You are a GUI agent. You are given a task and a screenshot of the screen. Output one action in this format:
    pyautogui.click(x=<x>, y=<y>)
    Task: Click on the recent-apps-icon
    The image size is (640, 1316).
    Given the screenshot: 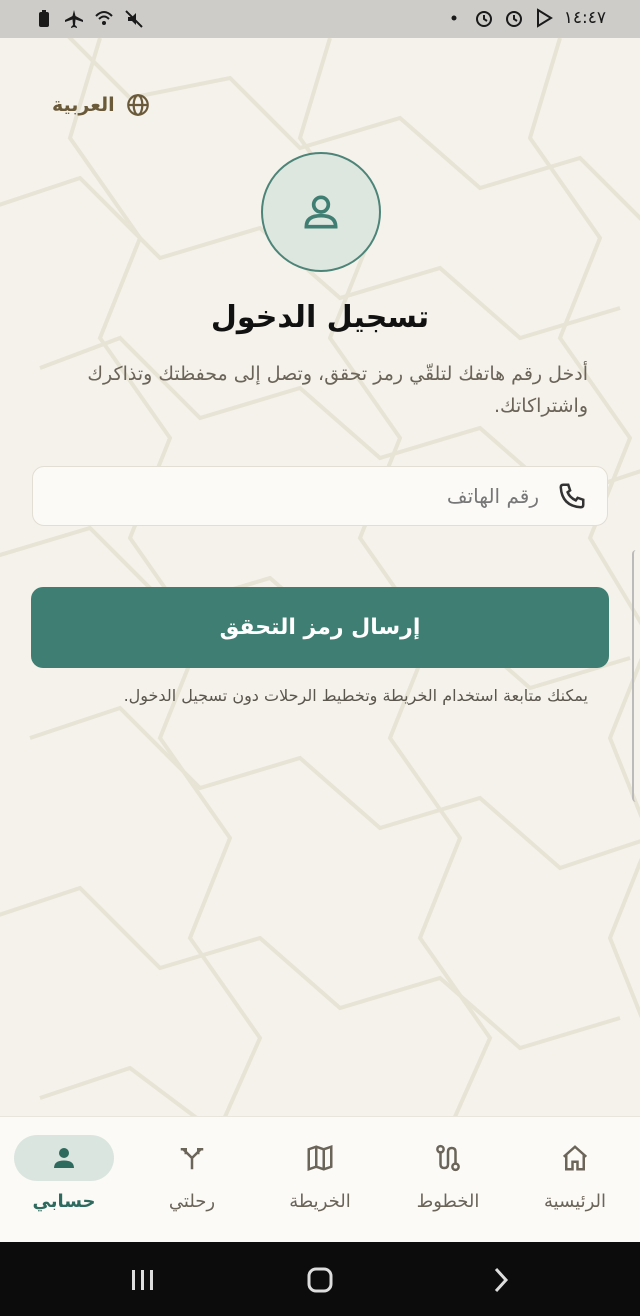 What is the action you would take?
    pyautogui.click(x=143, y=1280)
    